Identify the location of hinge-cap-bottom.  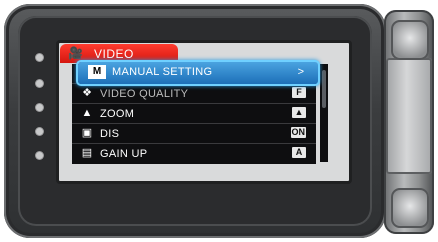
(410, 208).